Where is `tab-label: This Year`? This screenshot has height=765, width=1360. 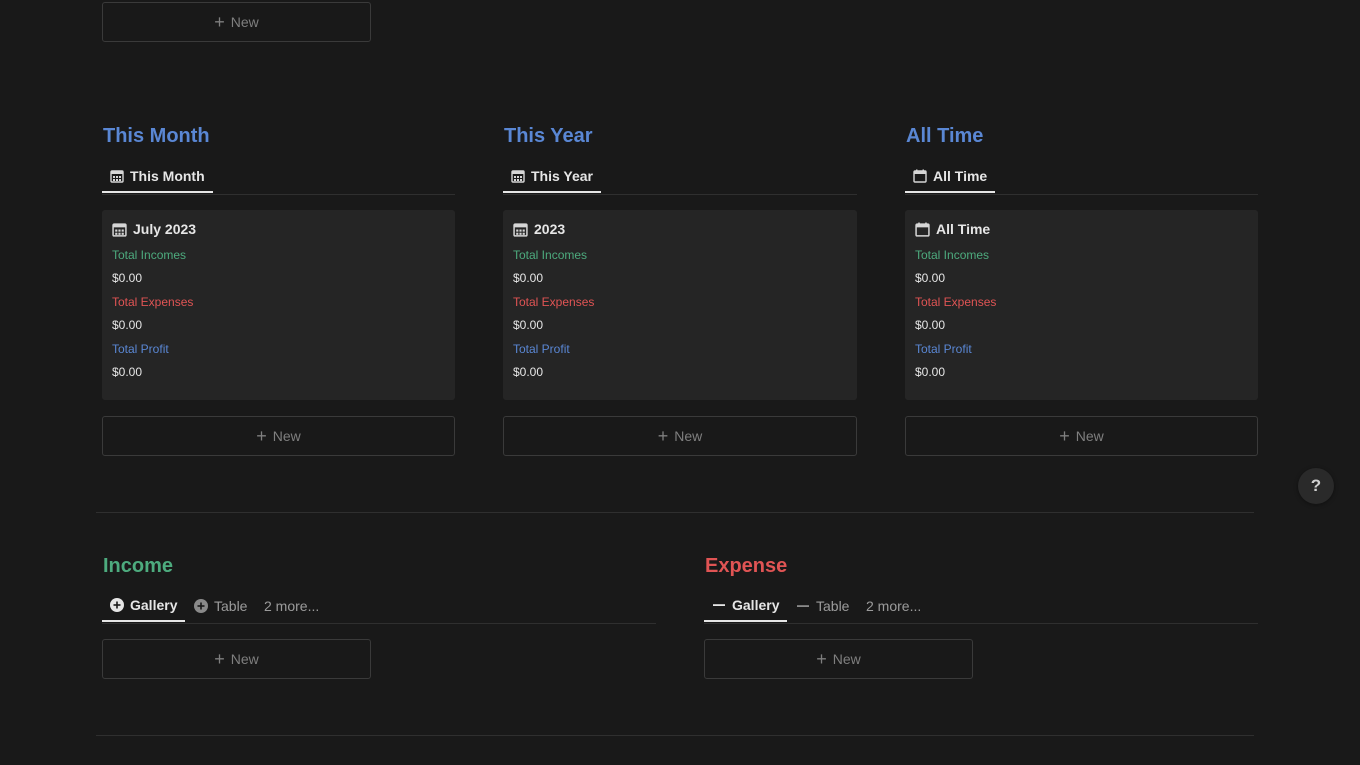 tab-label: This Year is located at coordinates (562, 175).